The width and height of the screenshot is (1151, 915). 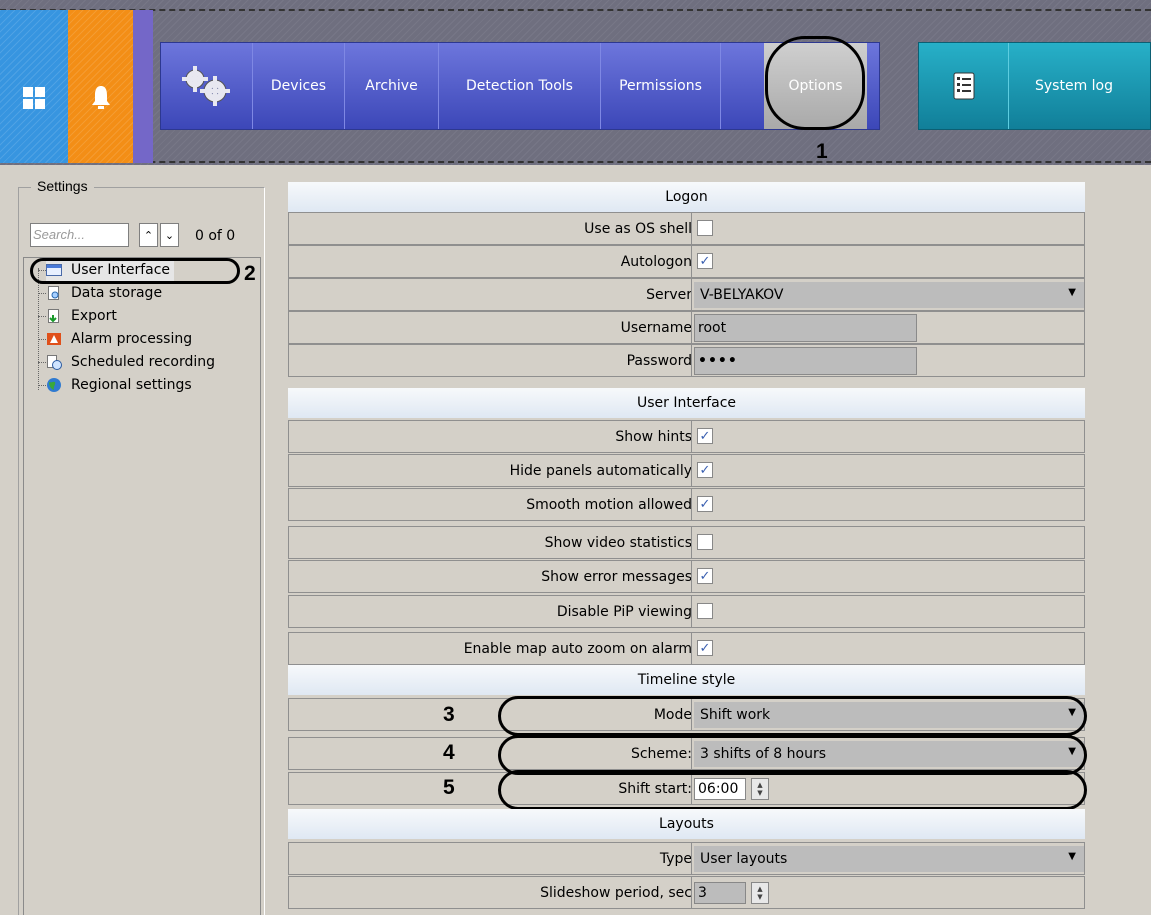 What do you see at coordinates (744, 859) in the screenshot?
I see `layout-type-value: User layouts` at bounding box center [744, 859].